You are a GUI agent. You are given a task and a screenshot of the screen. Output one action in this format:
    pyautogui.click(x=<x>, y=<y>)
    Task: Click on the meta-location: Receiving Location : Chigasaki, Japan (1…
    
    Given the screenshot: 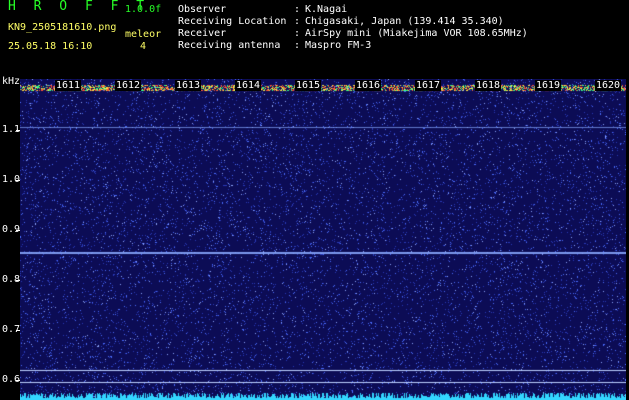 What is the action you would take?
    pyautogui.click(x=398, y=21)
    